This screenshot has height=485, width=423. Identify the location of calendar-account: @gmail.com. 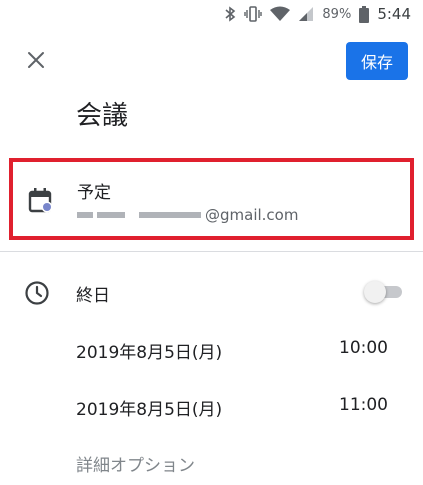
(187, 215).